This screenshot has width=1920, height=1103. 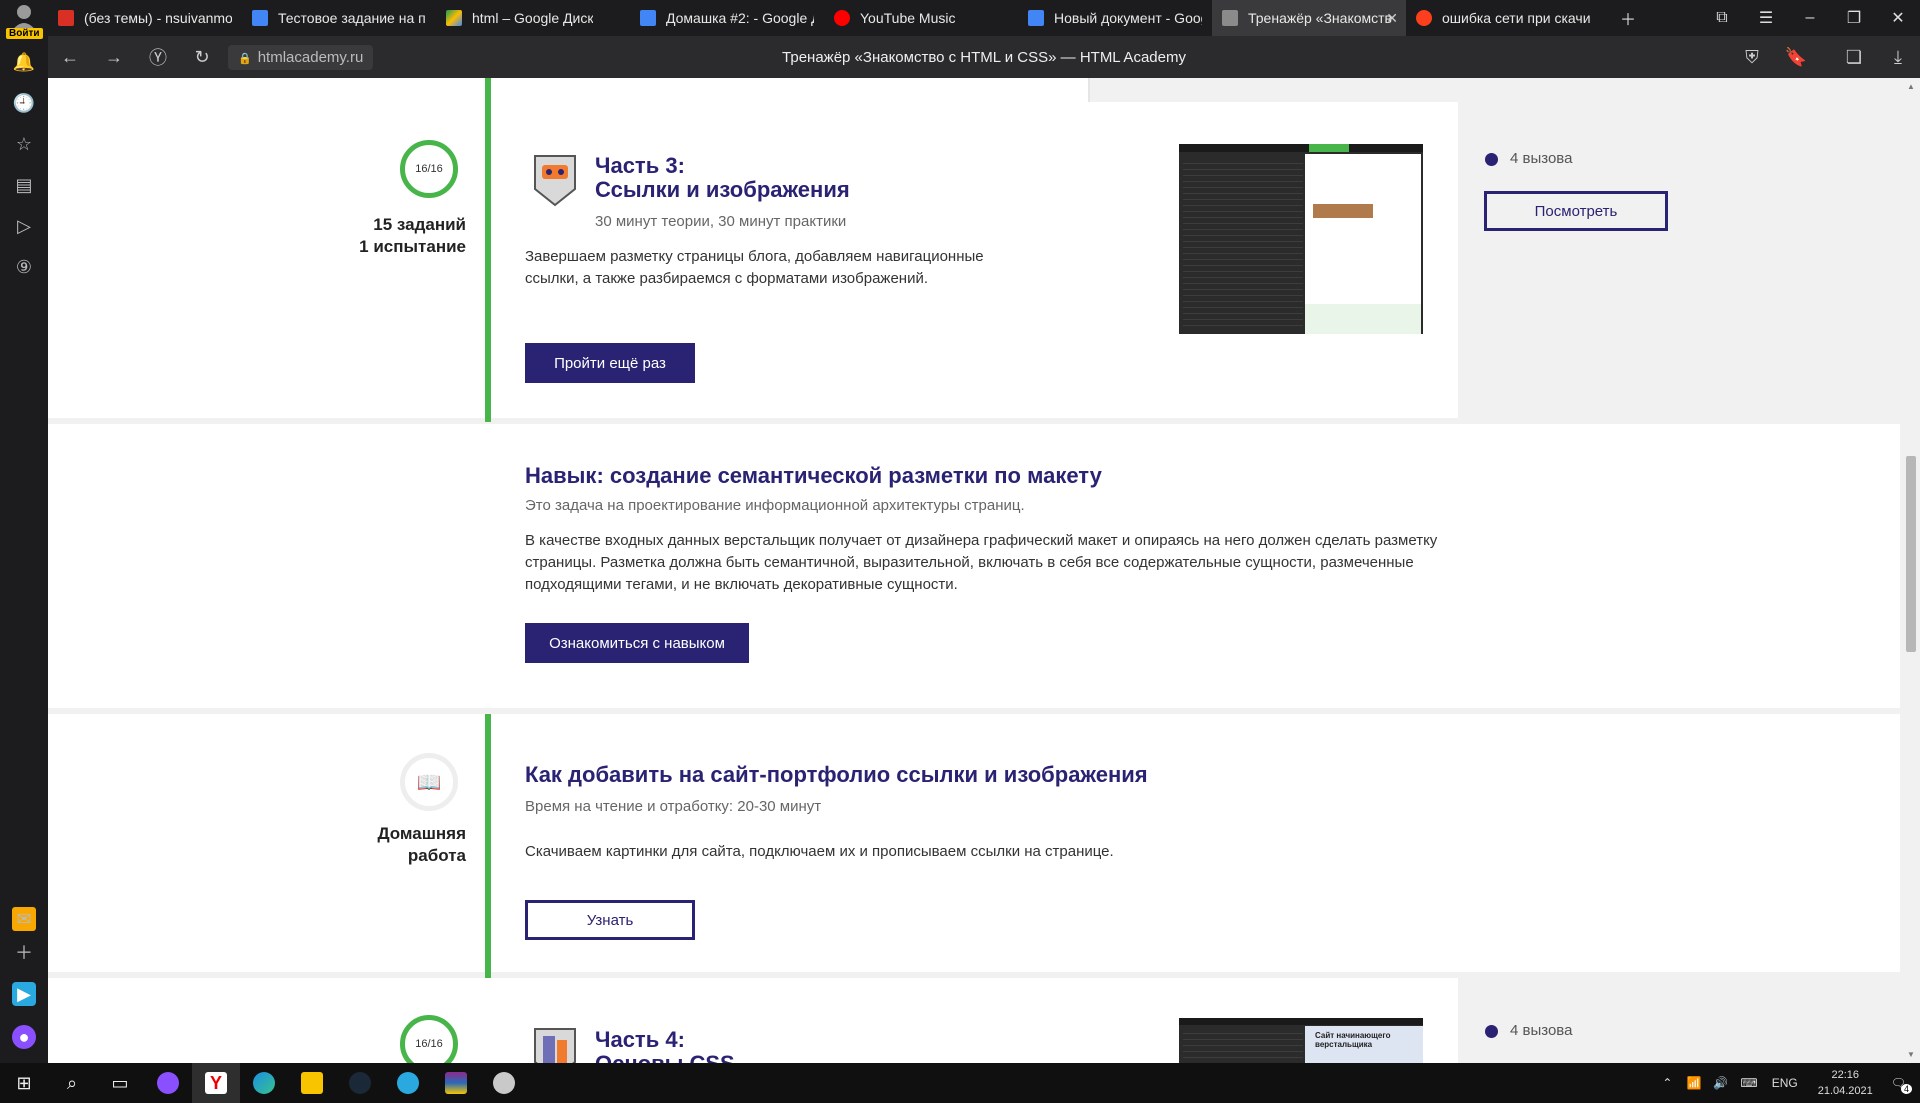 I want to click on system-tray: ⌃ 📶 🔊 ⌨ ENG 22:16 21.04.2021 🗨 4, so click(x=1787, y=1083).